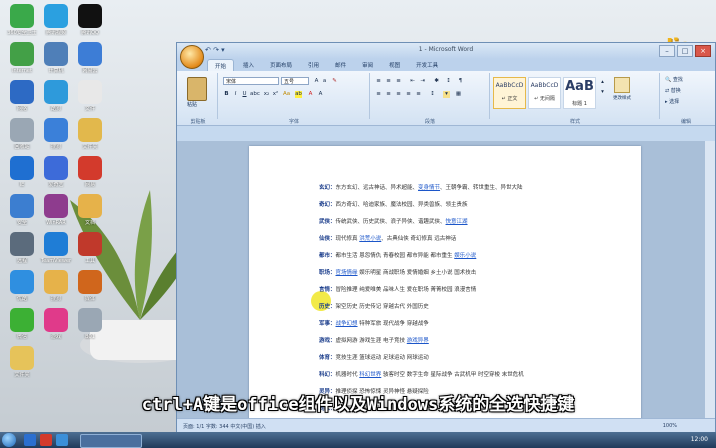 The image size is (716, 448). What do you see at coordinates (248, 65) in the screenshot?
I see `tab-insert: 插入` at bounding box center [248, 65].